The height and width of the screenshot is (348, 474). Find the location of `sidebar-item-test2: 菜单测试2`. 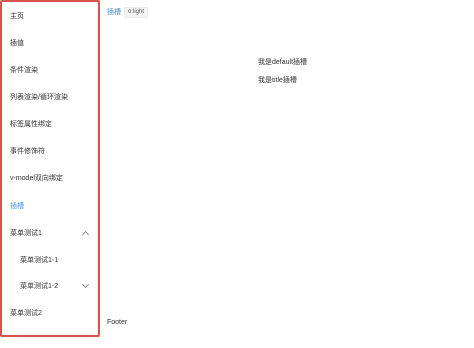

sidebar-item-test2: 菜单测试2 is located at coordinates (26, 313).